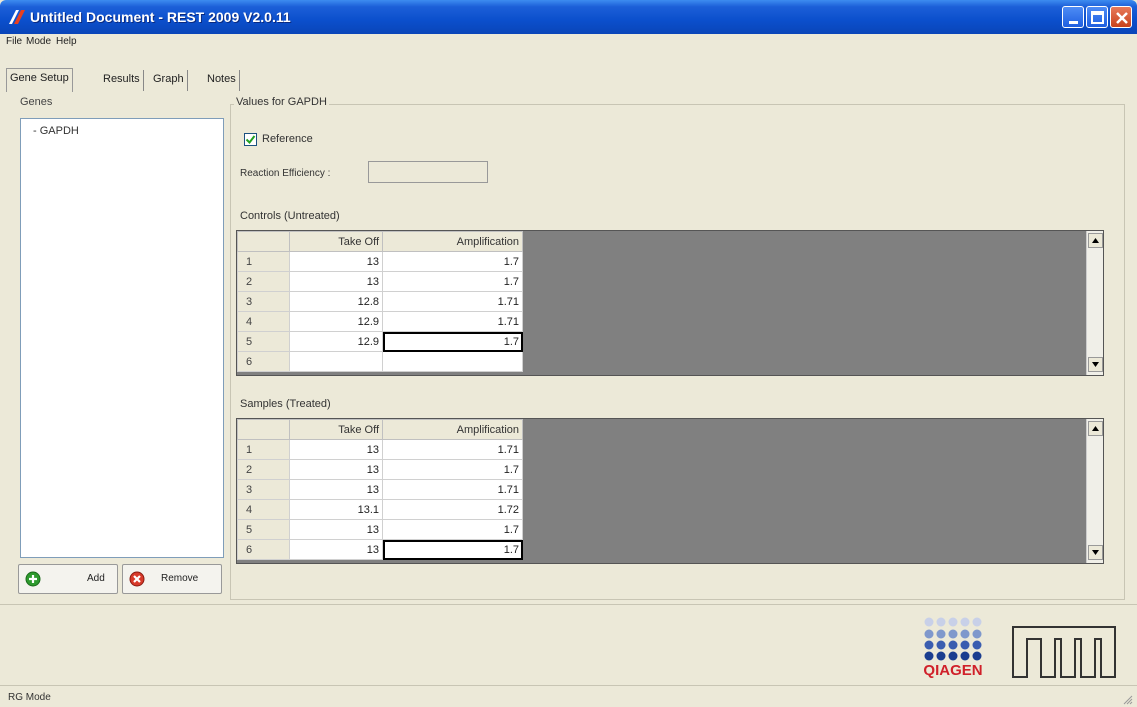 This screenshot has width=1137, height=707. Describe the element at coordinates (290, 216) in the screenshot. I see `controls-label: Controls (Untreated)` at that location.